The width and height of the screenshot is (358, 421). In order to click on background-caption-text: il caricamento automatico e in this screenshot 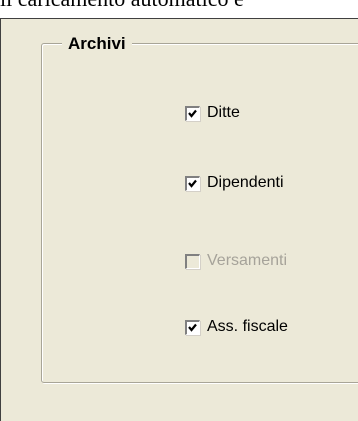, I will do `click(122, 6)`.